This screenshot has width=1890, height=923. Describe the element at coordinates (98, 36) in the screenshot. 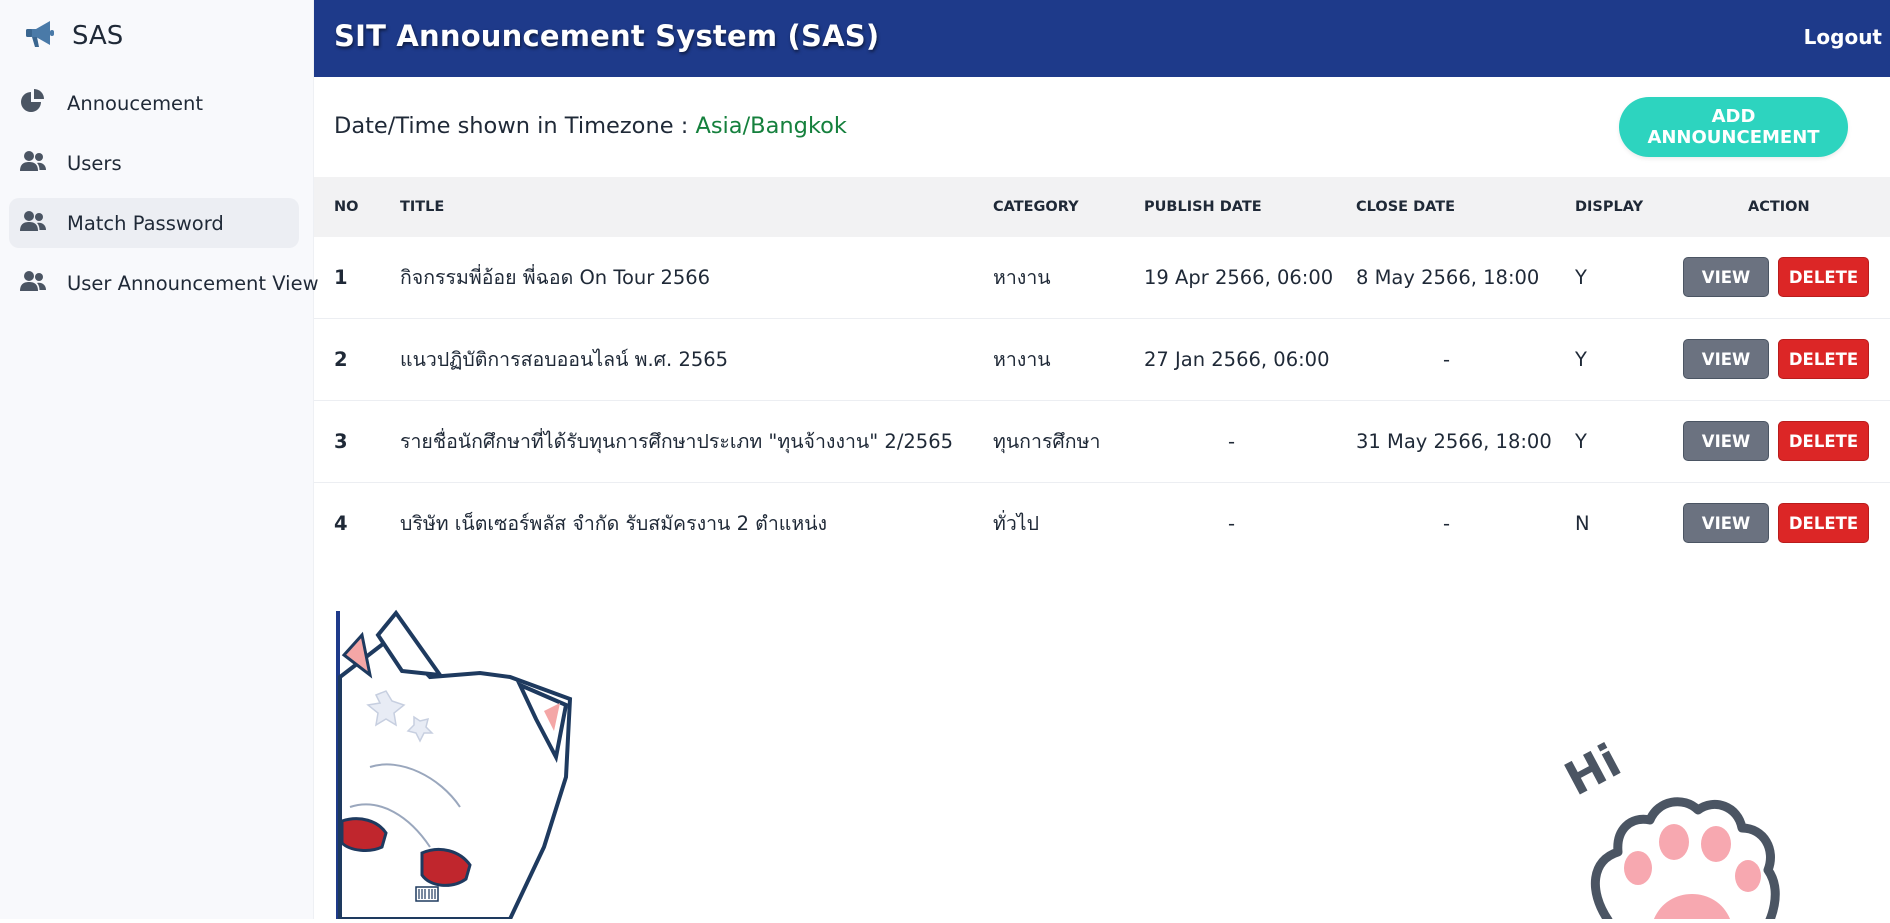

I see `brand-name: SAS` at that location.